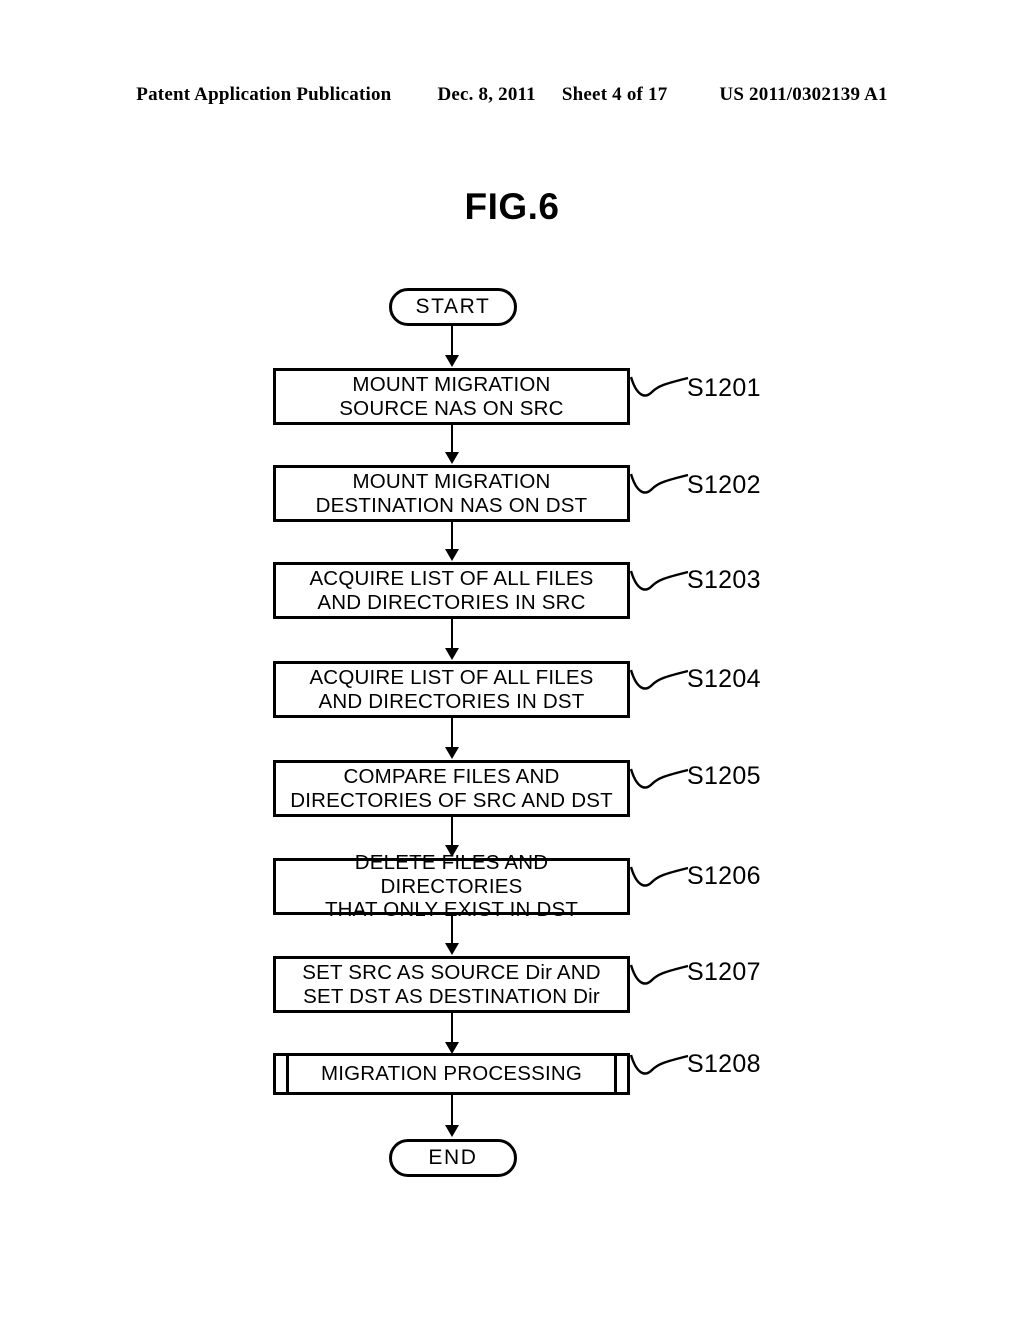  Describe the element at coordinates (724, 580) in the screenshot. I see `step-label-s1203: S1203` at that location.